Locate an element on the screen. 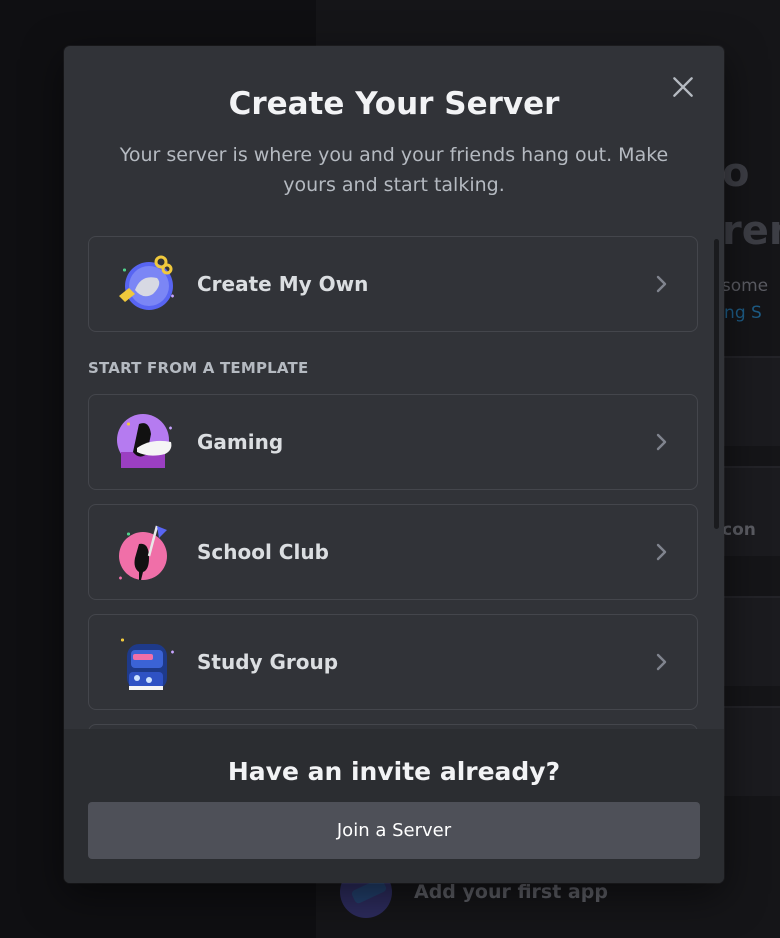  background-add-app-label: Add your first app is located at coordinates (511, 892).